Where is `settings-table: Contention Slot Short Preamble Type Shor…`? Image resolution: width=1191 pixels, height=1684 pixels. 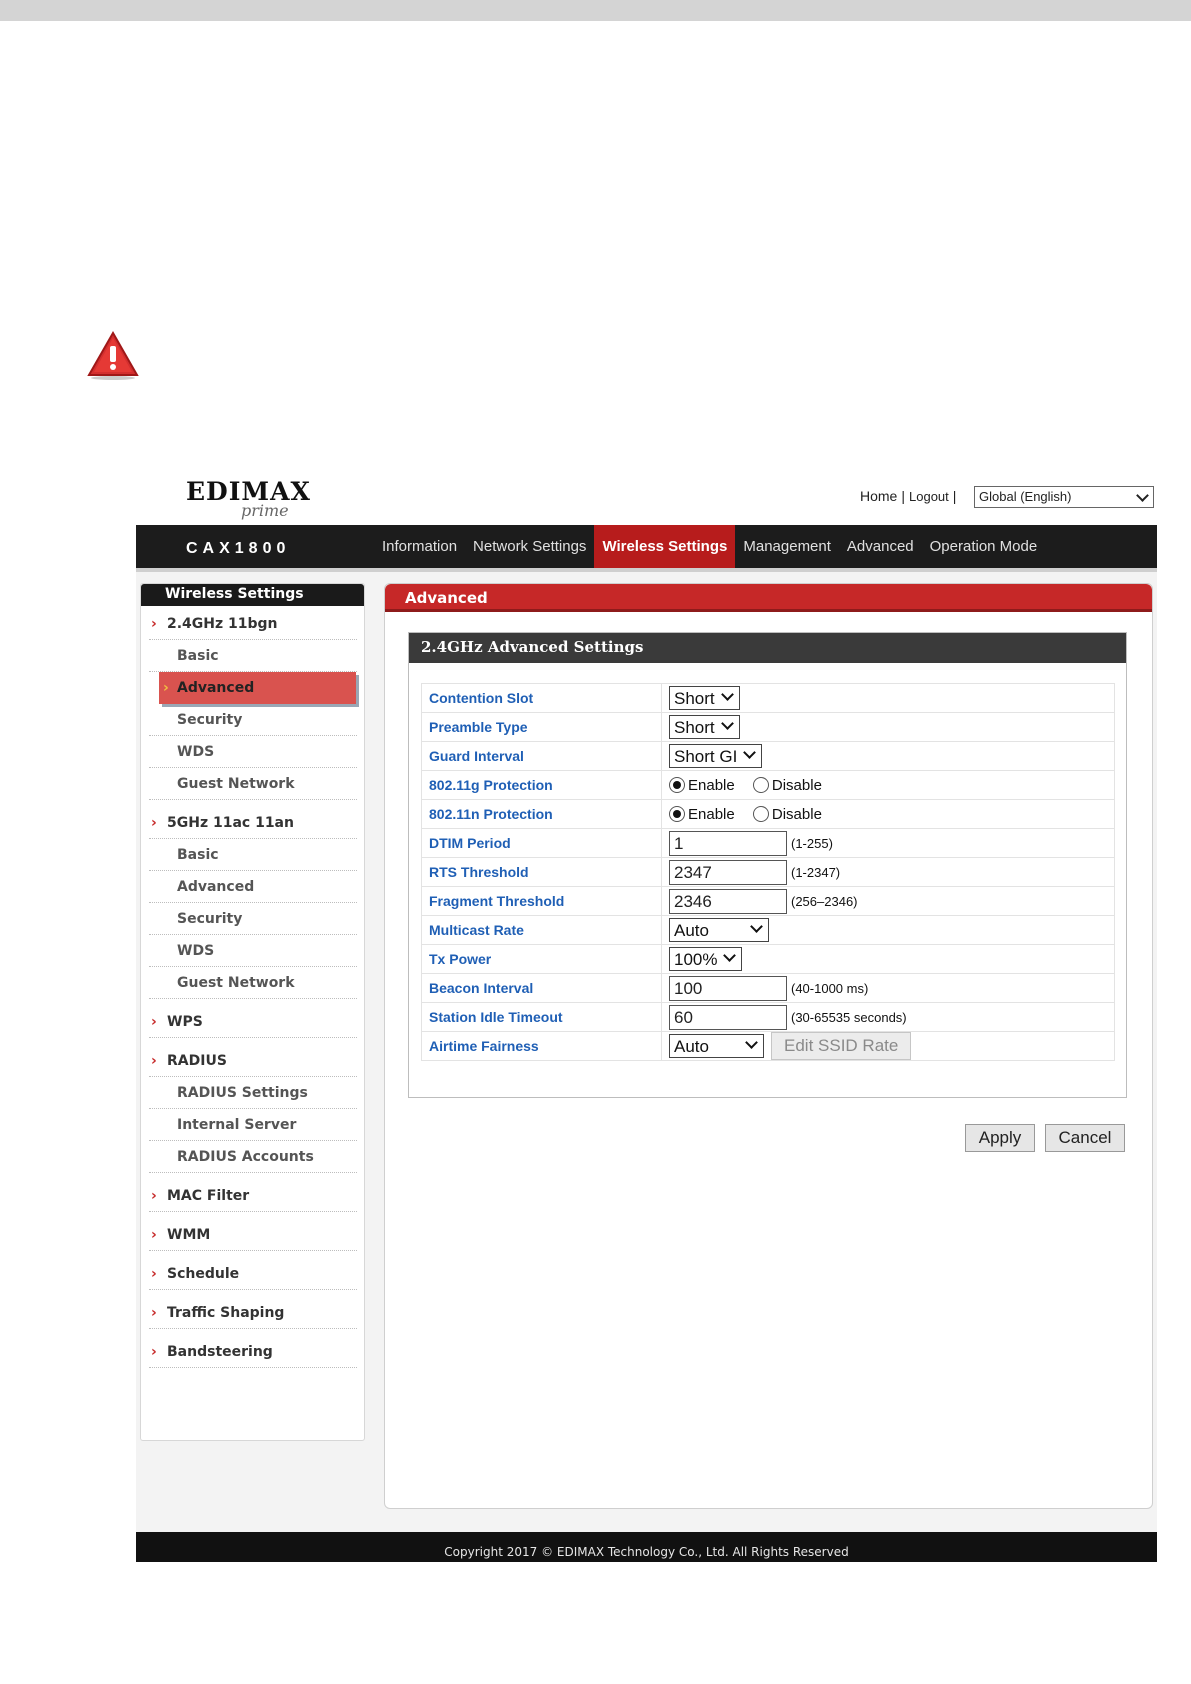
settings-table: Contention Slot Short Preamble Type Shor… is located at coordinates (768, 872).